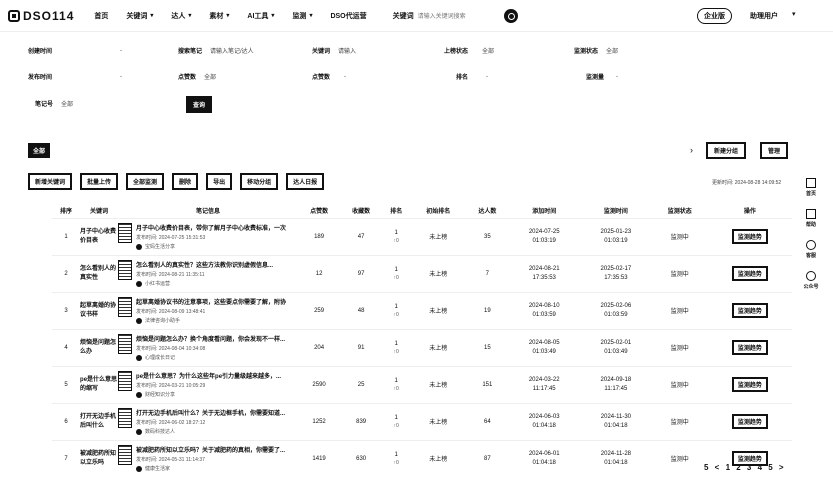 The width and height of the screenshot is (833, 480). Describe the element at coordinates (361, 211) in the screenshot. I see `col-favs: 收藏数` at that location.